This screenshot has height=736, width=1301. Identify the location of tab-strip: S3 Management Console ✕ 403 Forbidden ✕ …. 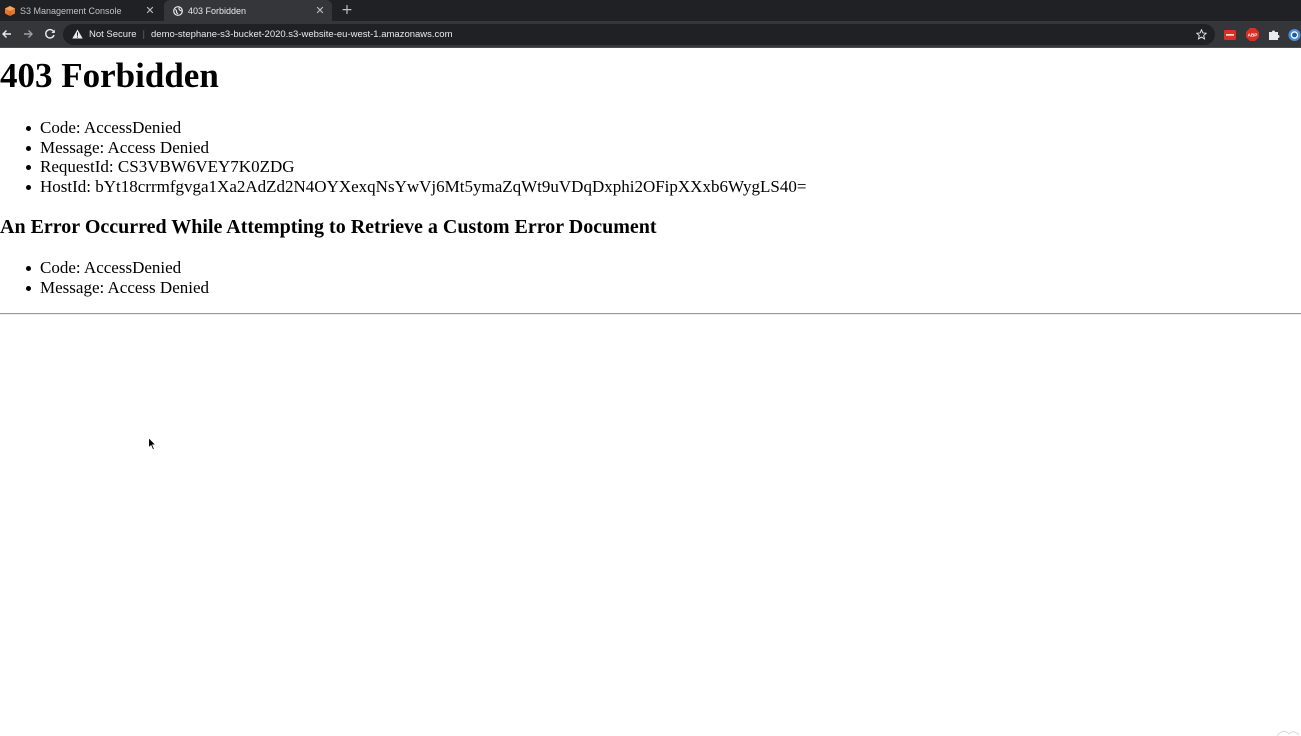
(650, 10).